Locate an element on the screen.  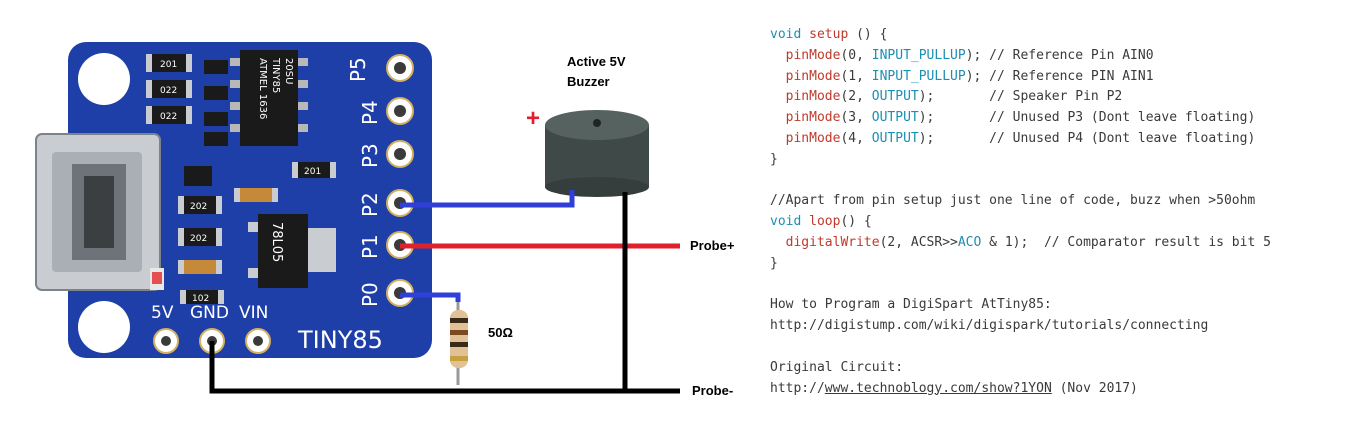
code-token: (Nov 2017) is located at coordinates (1094, 388).